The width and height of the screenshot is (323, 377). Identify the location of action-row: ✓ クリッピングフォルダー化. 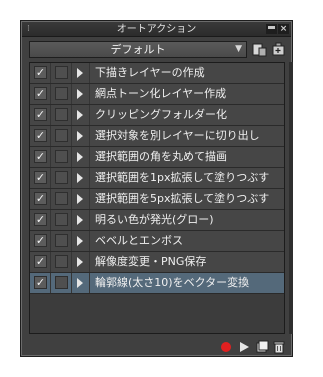
(157, 115).